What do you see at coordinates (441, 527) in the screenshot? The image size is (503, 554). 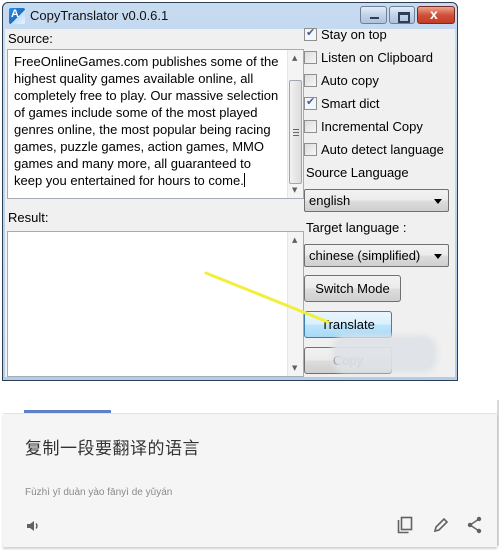 I see `edit-icon` at bounding box center [441, 527].